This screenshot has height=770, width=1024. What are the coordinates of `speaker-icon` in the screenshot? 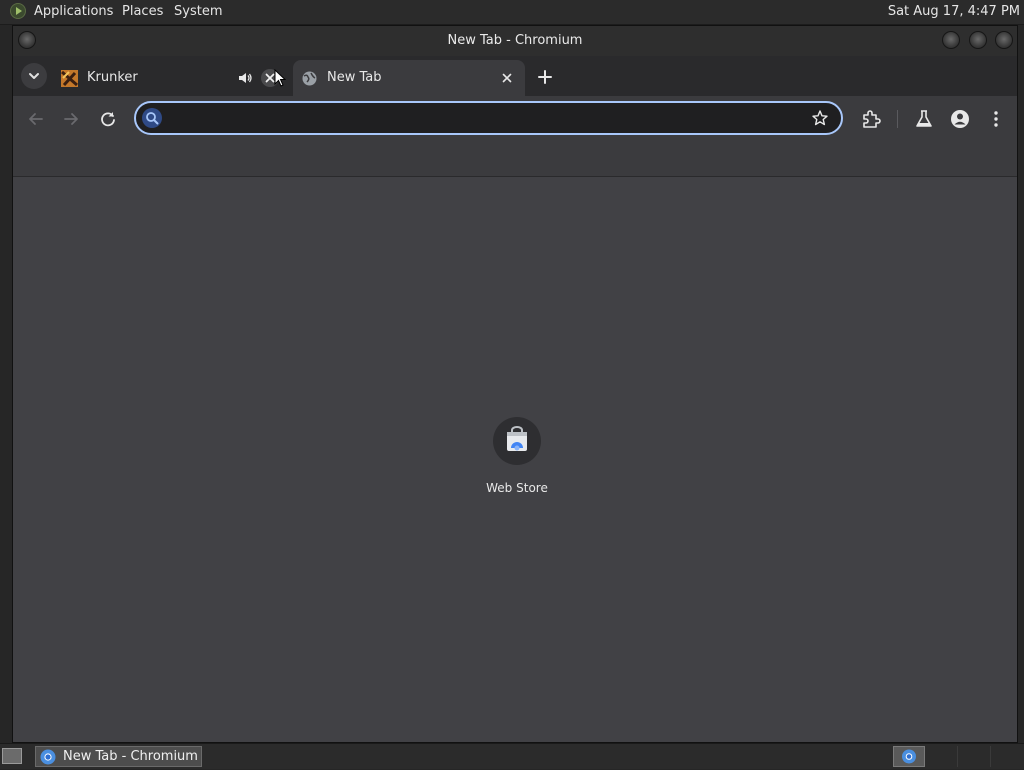 It's located at (245, 78).